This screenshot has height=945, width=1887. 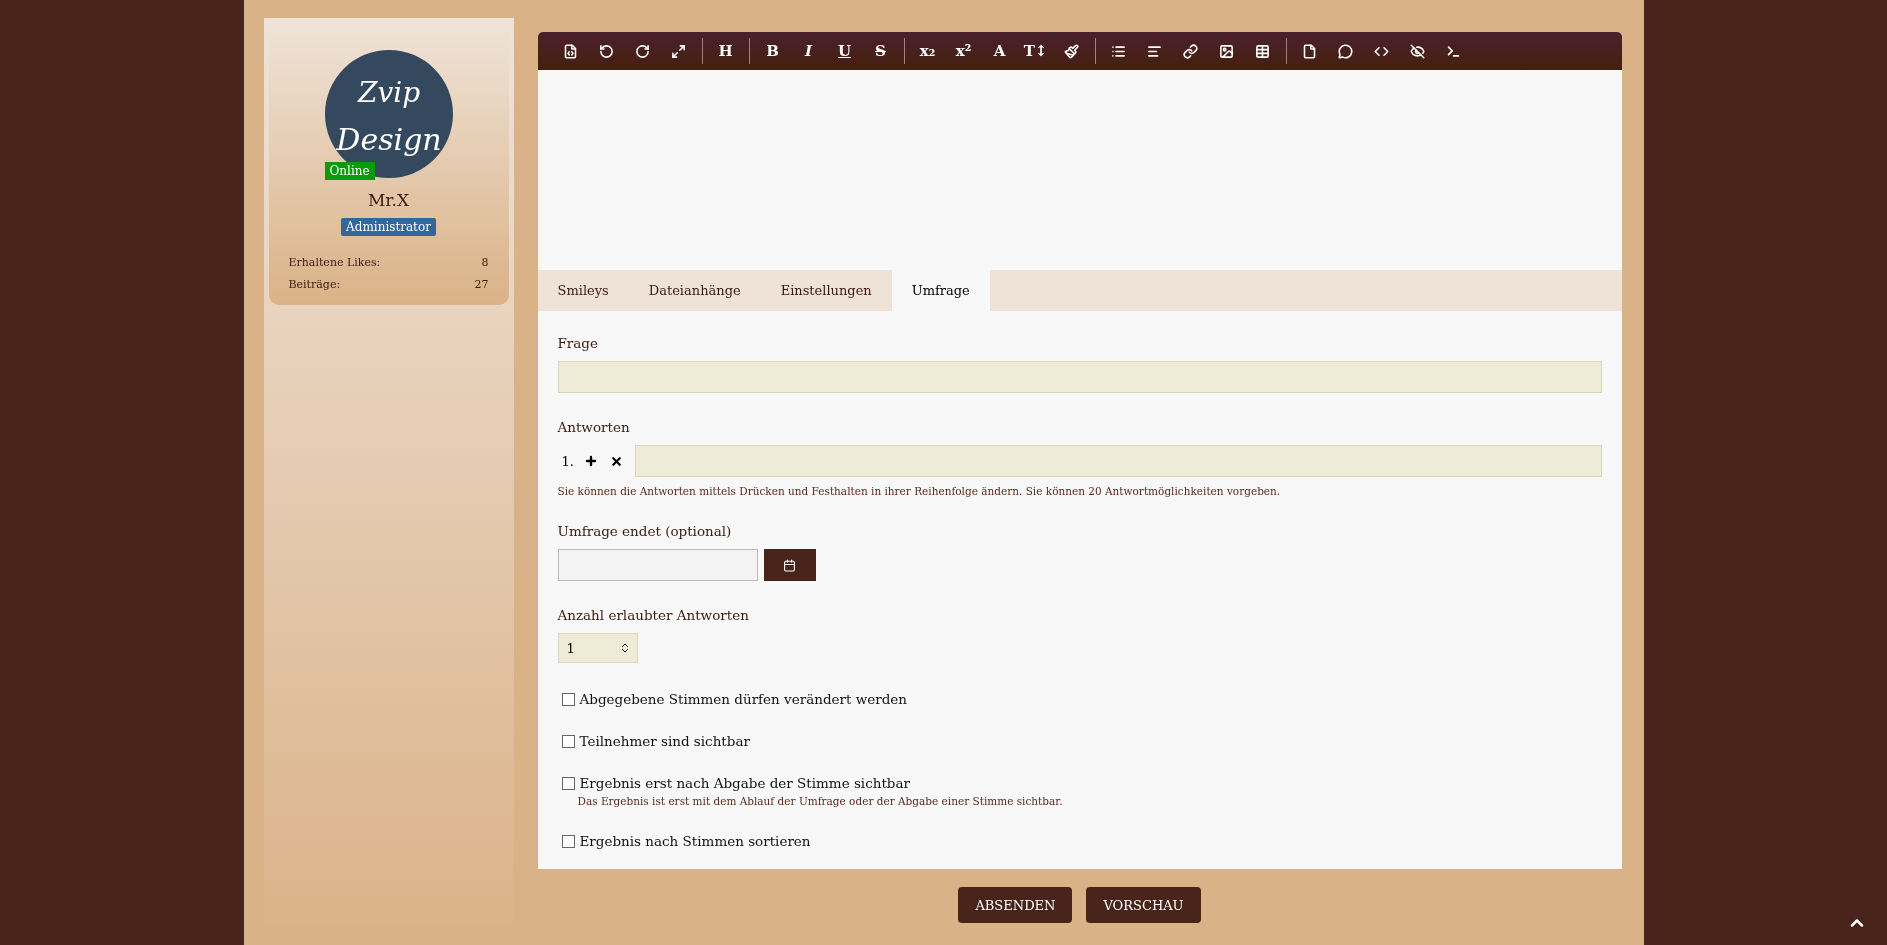 What do you see at coordinates (1079, 377) in the screenshot?
I see `question-field` at bounding box center [1079, 377].